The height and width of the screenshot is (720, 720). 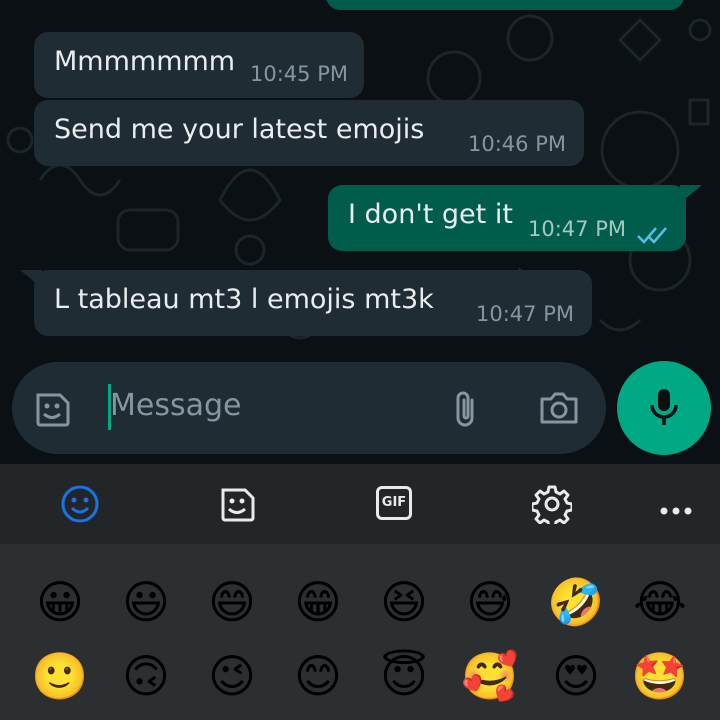 What do you see at coordinates (559, 408) in the screenshot?
I see `camera-icon` at bounding box center [559, 408].